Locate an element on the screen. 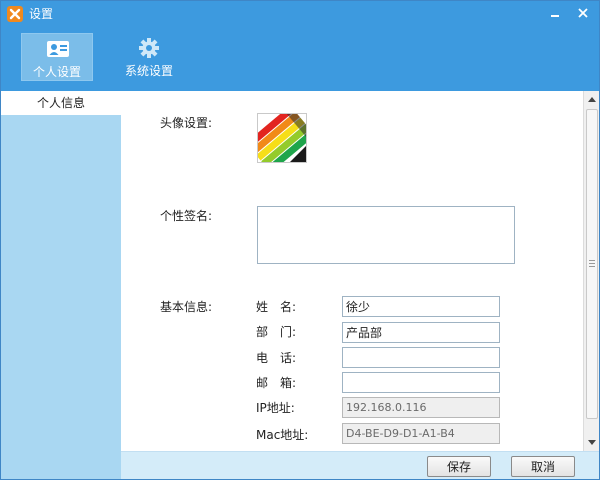  email-label: 邮 箱: is located at coordinates (276, 383).